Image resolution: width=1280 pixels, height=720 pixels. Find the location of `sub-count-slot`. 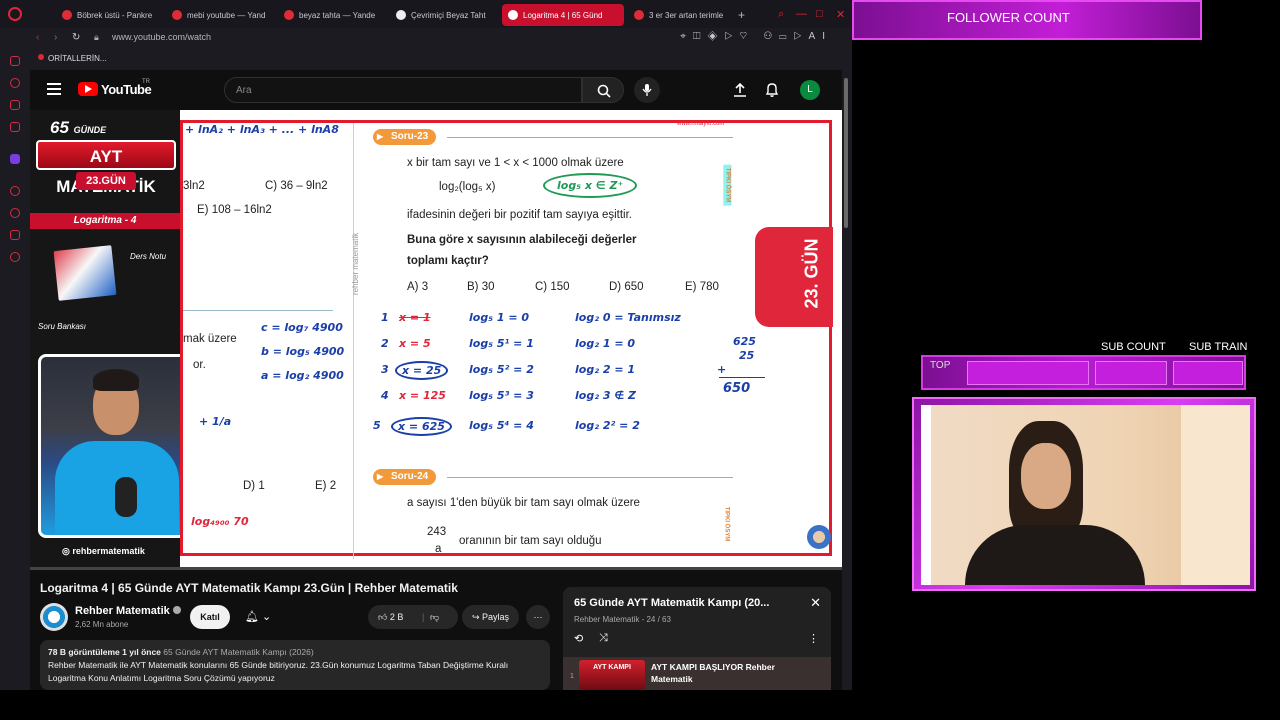

sub-count-slot is located at coordinates (1131, 373).